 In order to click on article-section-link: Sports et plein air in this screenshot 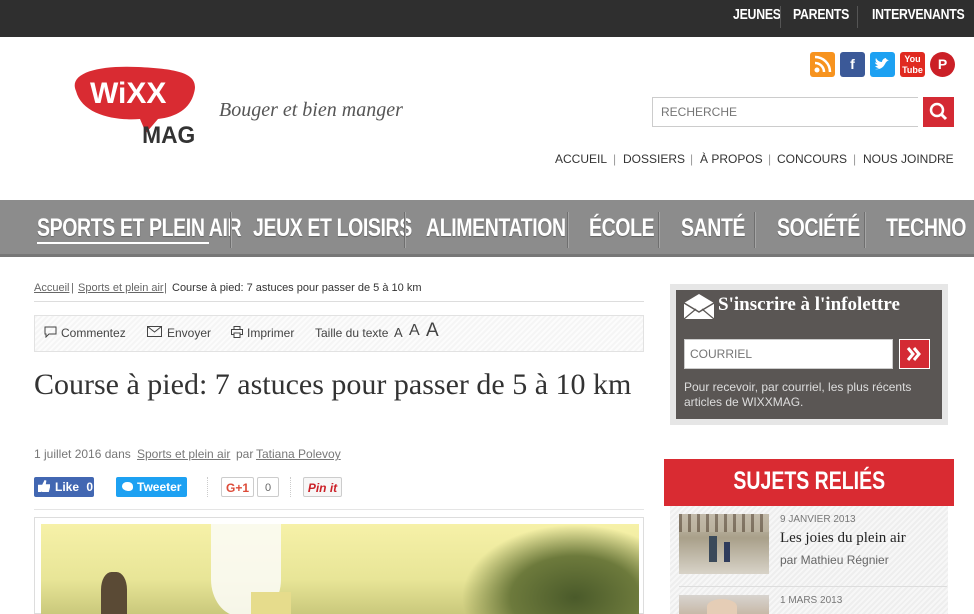, I will do `click(183, 454)`.